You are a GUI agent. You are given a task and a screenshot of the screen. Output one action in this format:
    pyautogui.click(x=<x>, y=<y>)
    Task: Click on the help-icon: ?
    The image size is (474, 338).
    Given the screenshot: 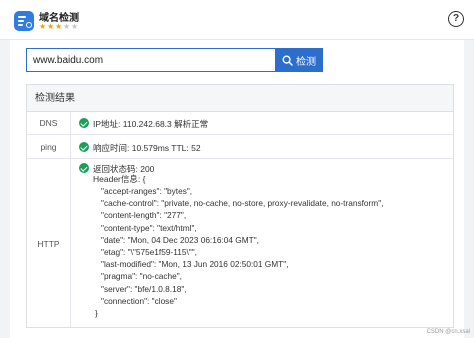 What is the action you would take?
    pyautogui.click(x=456, y=19)
    